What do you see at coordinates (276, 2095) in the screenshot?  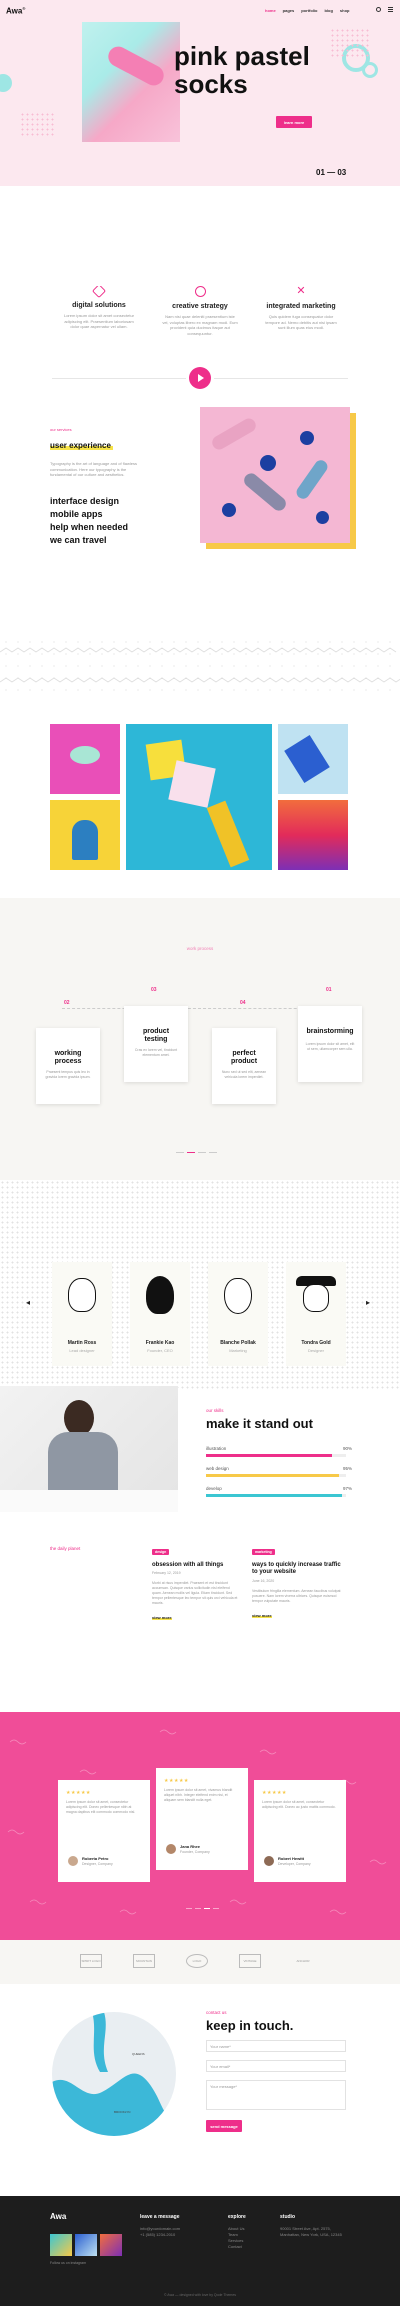 I see `message-field: Your message*` at bounding box center [276, 2095].